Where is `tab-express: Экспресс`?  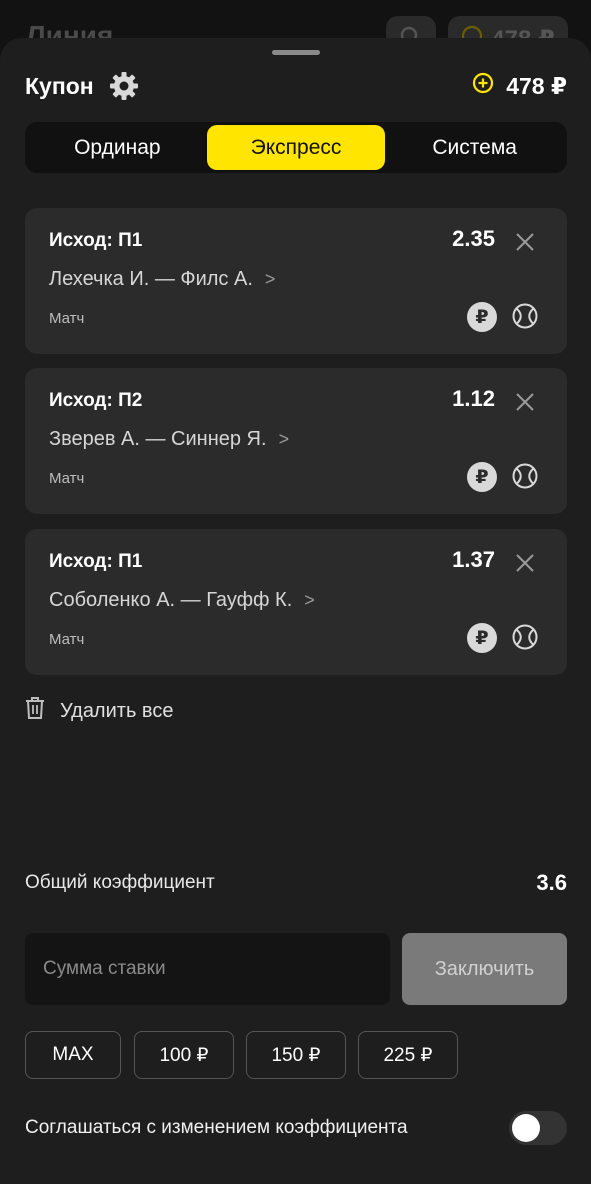 tab-express: Экспресс is located at coordinates (296, 147).